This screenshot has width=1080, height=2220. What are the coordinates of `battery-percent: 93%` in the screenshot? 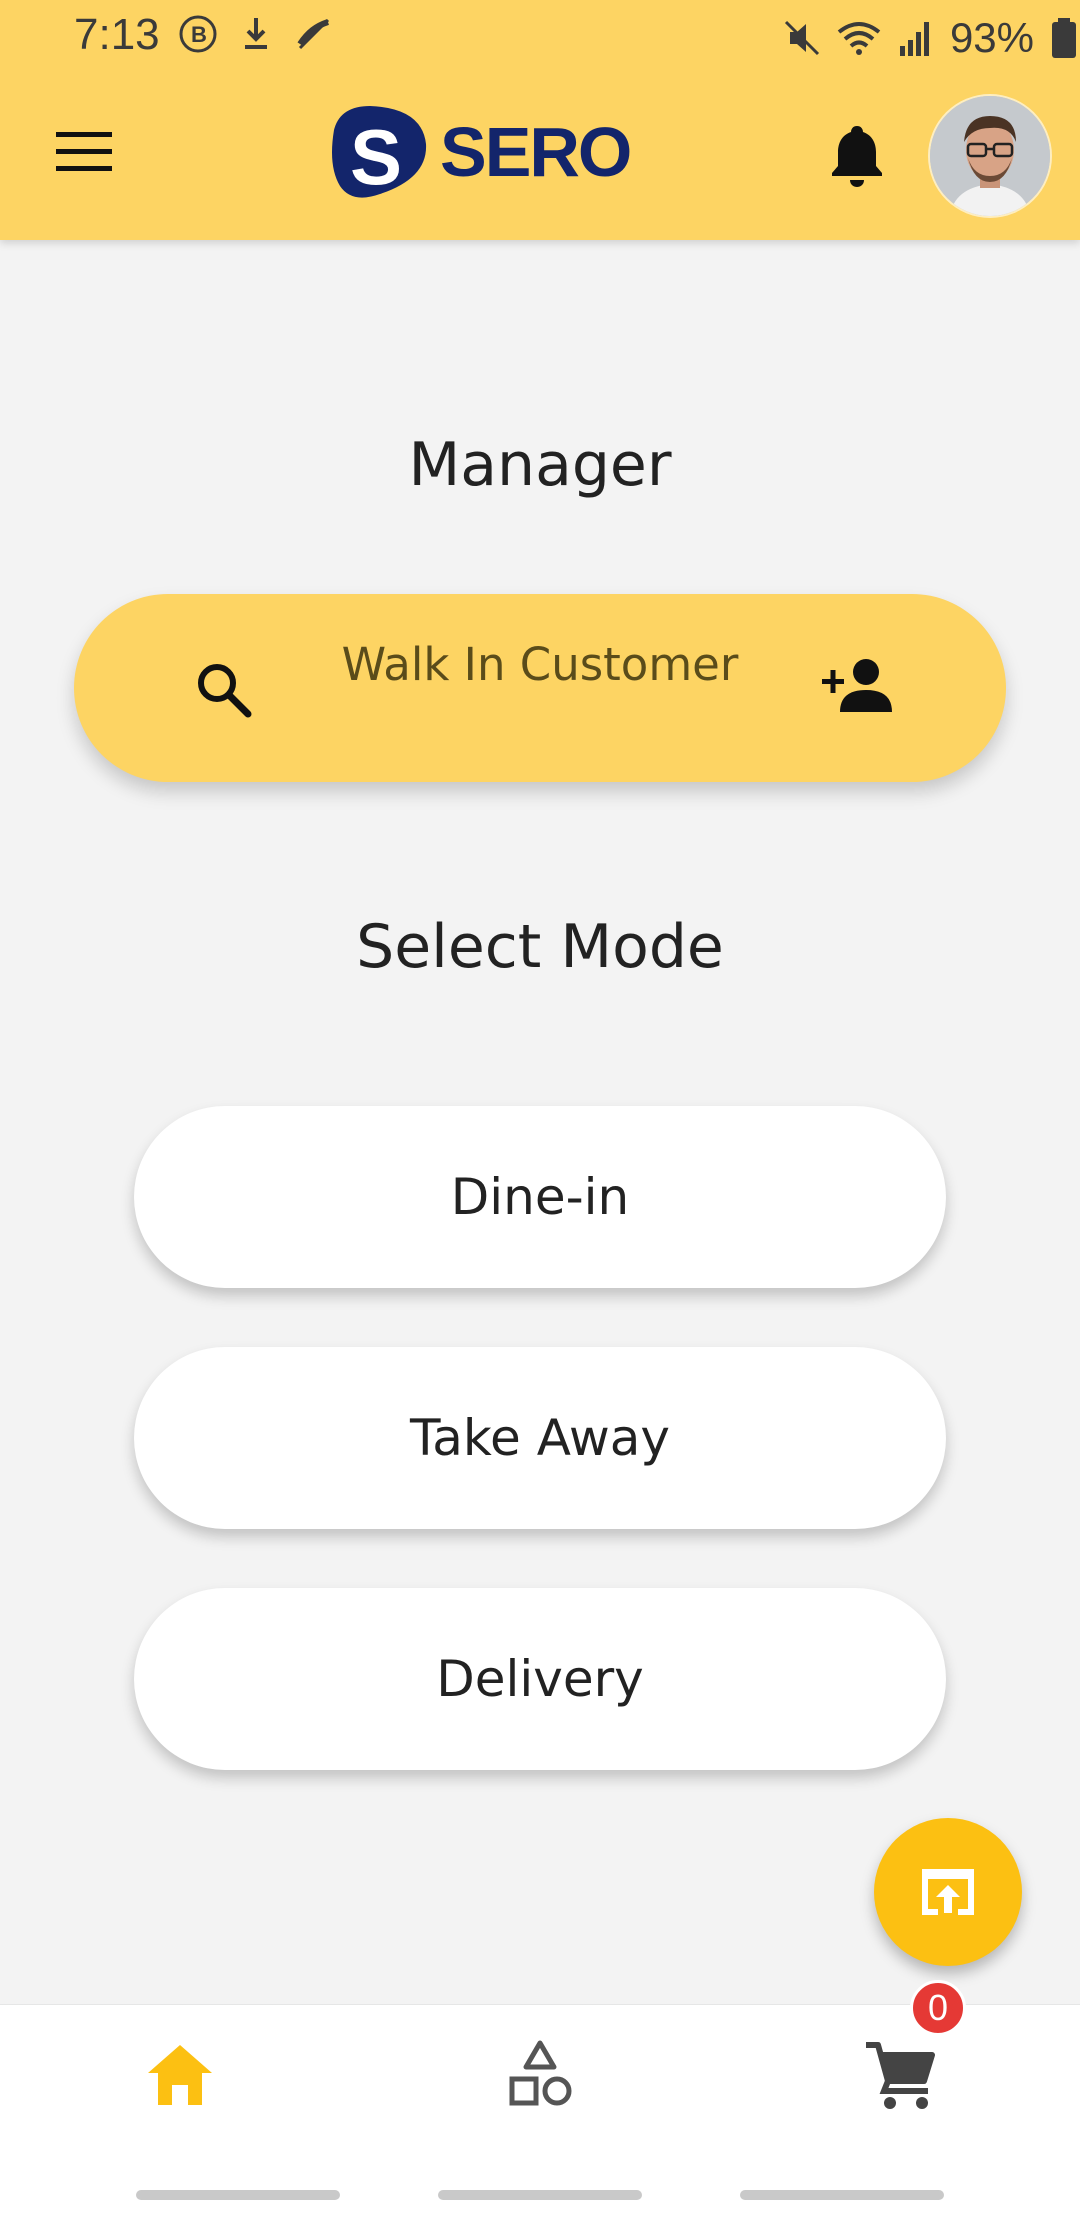 It's located at (991, 37).